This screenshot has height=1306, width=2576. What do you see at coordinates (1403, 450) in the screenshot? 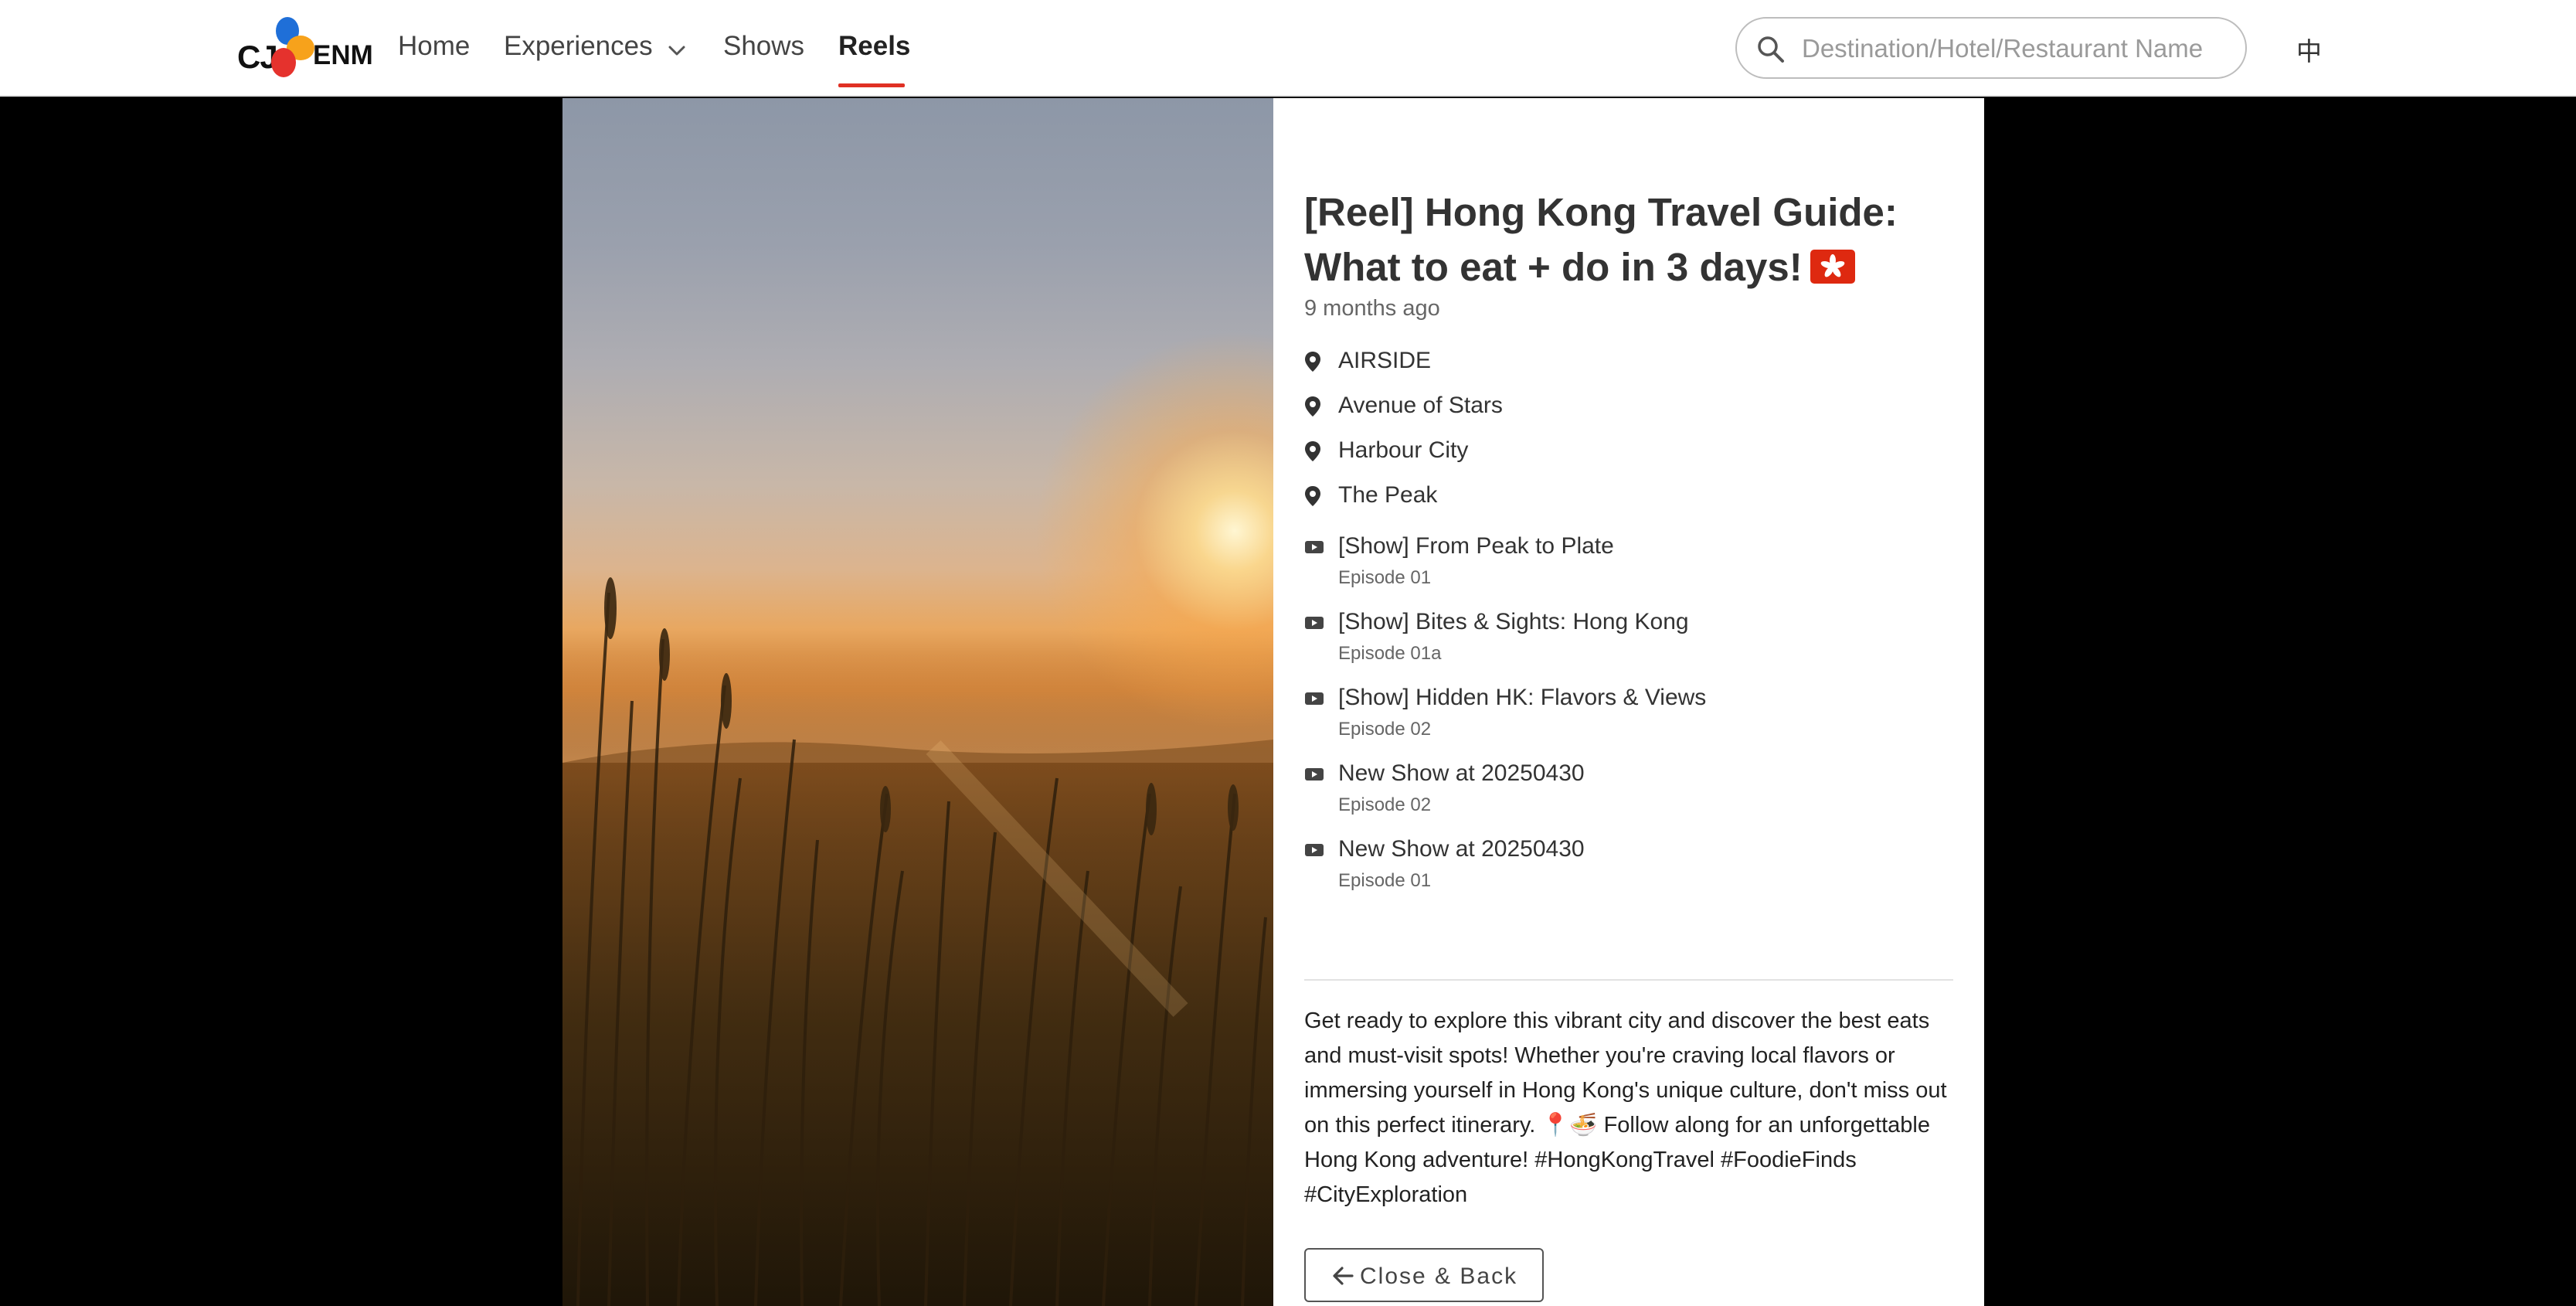
I see `location-name: Harbour City` at bounding box center [1403, 450].